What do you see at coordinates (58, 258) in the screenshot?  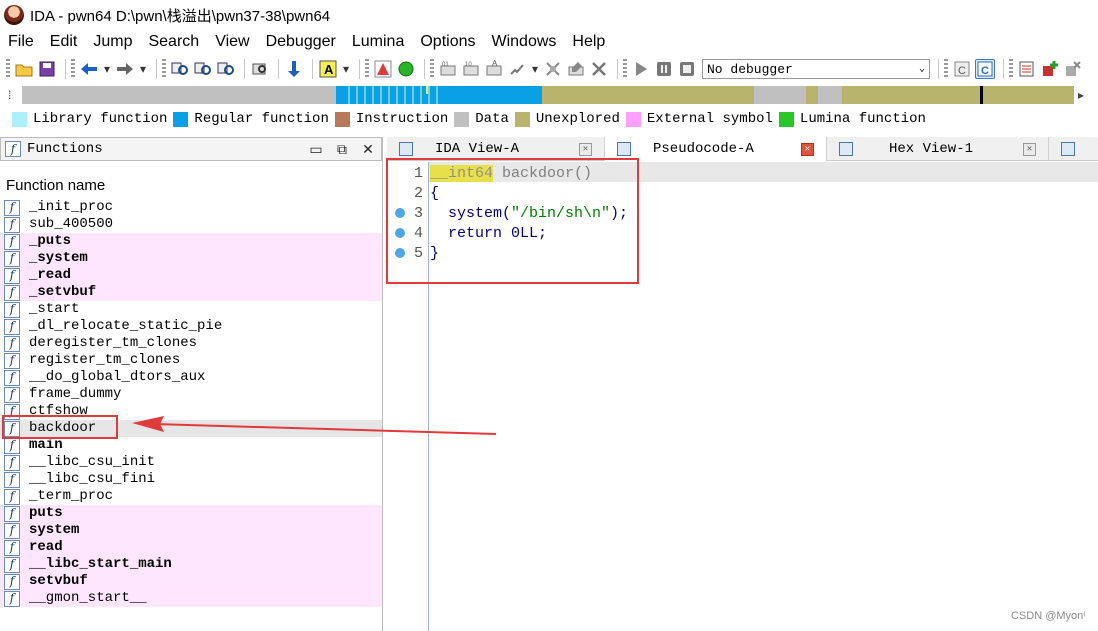 I see `function-name: _system` at bounding box center [58, 258].